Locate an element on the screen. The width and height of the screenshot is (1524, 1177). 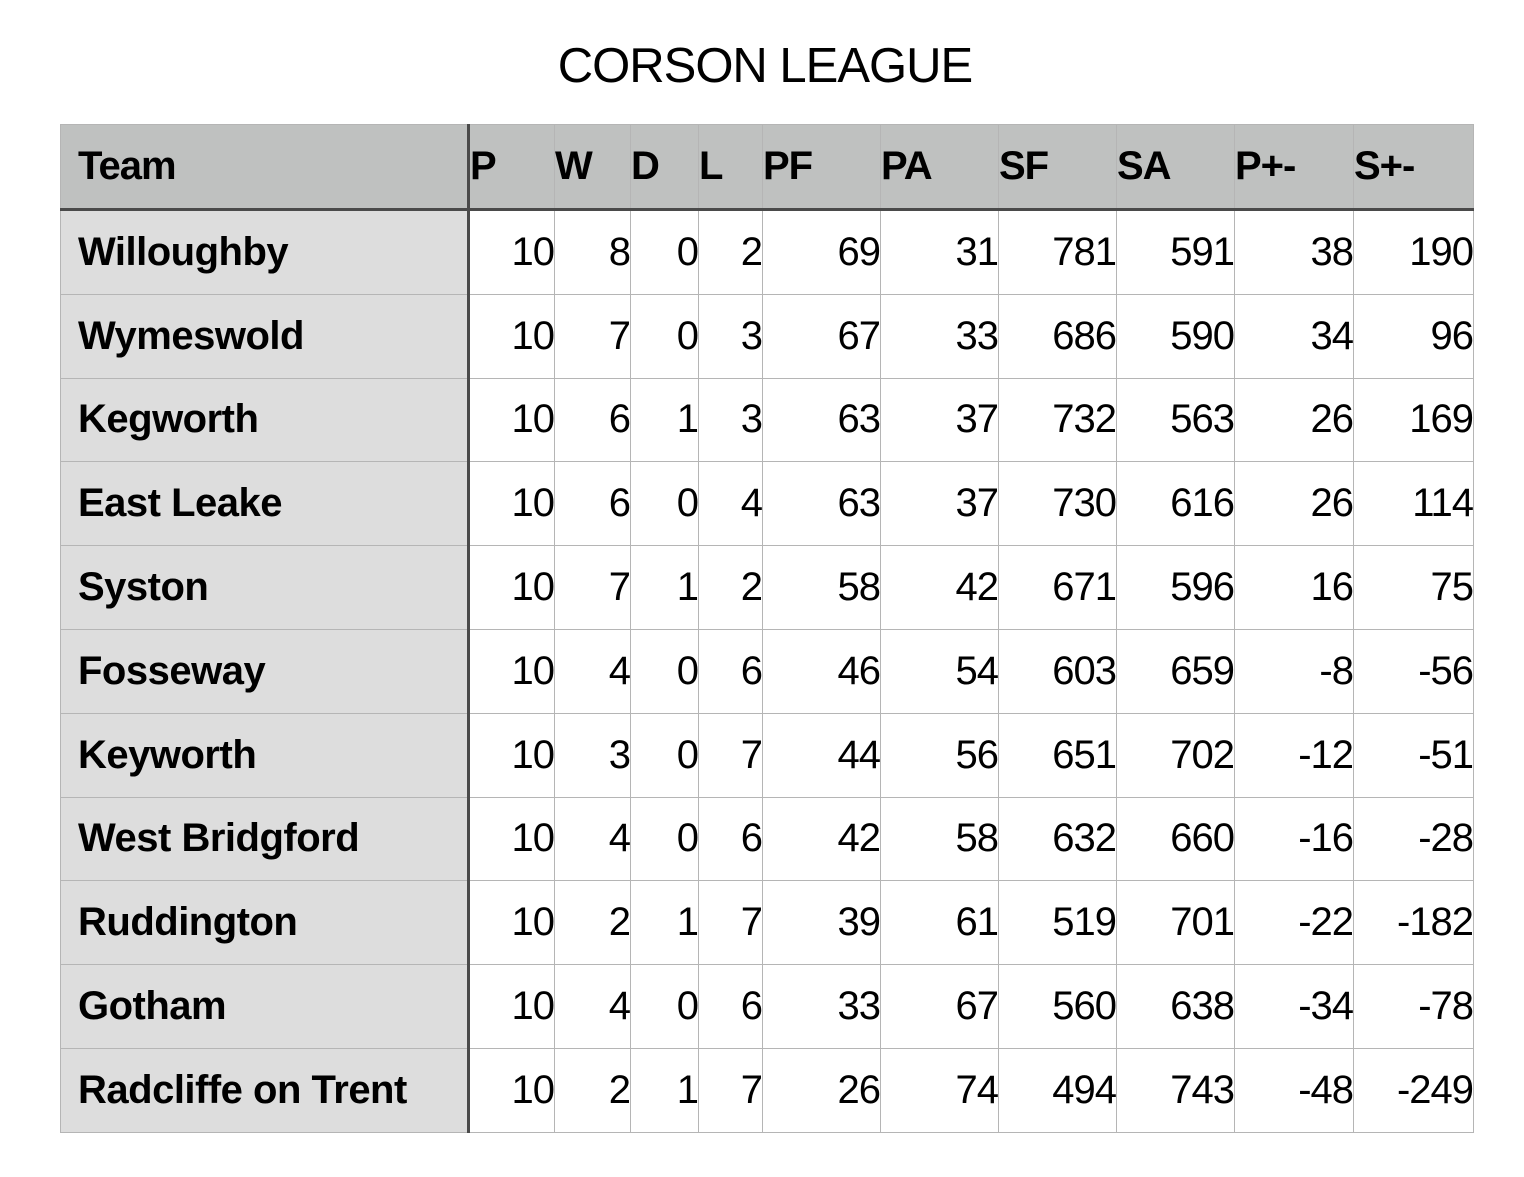
points-for-cell: 42 is located at coordinates (821, 839).